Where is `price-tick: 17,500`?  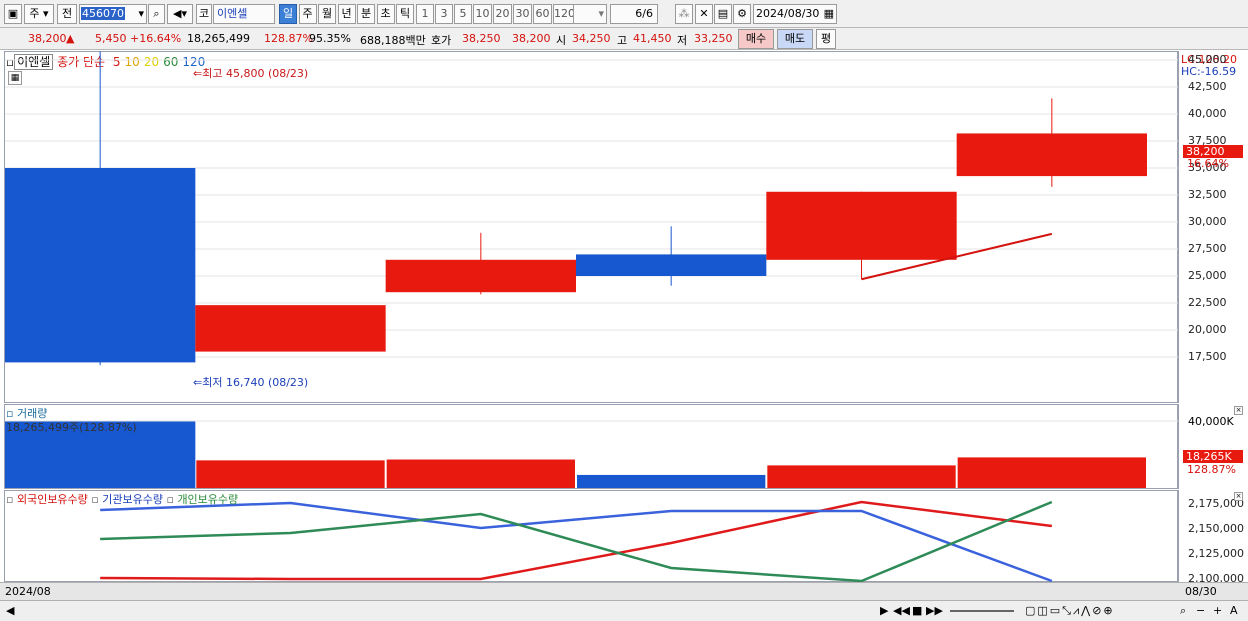
price-tick: 17,500 is located at coordinates (1207, 356).